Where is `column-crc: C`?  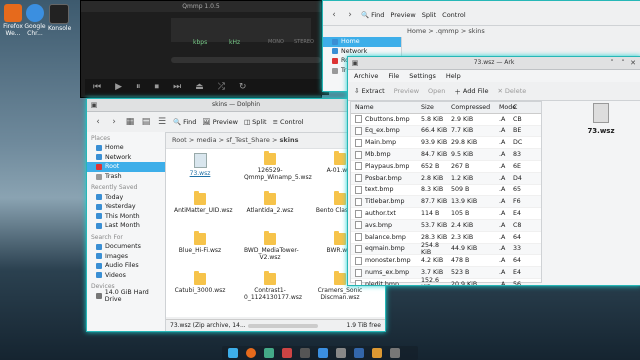 column-crc: C is located at coordinates (515, 107).